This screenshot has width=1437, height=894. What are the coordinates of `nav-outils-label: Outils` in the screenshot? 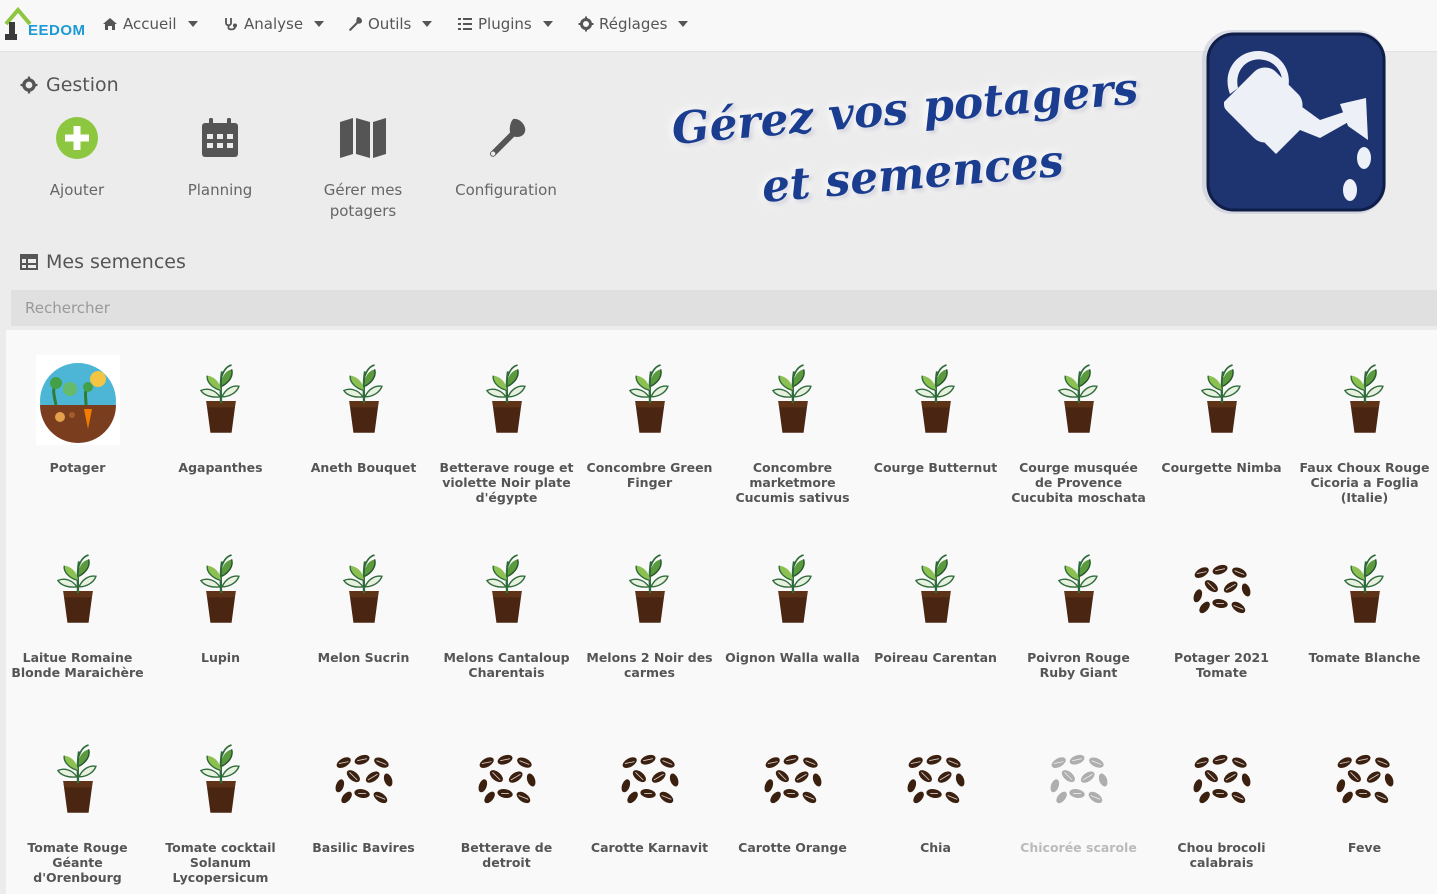 It's located at (390, 24).